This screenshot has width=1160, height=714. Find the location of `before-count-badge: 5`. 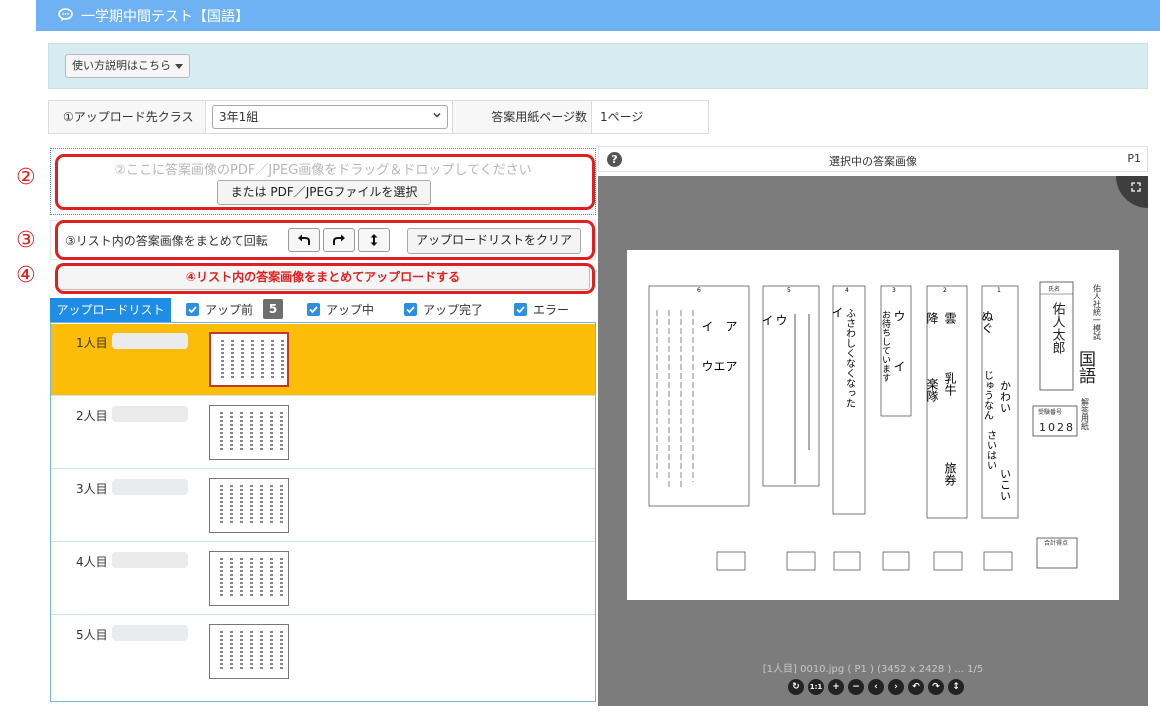

before-count-badge: 5 is located at coordinates (273, 309).